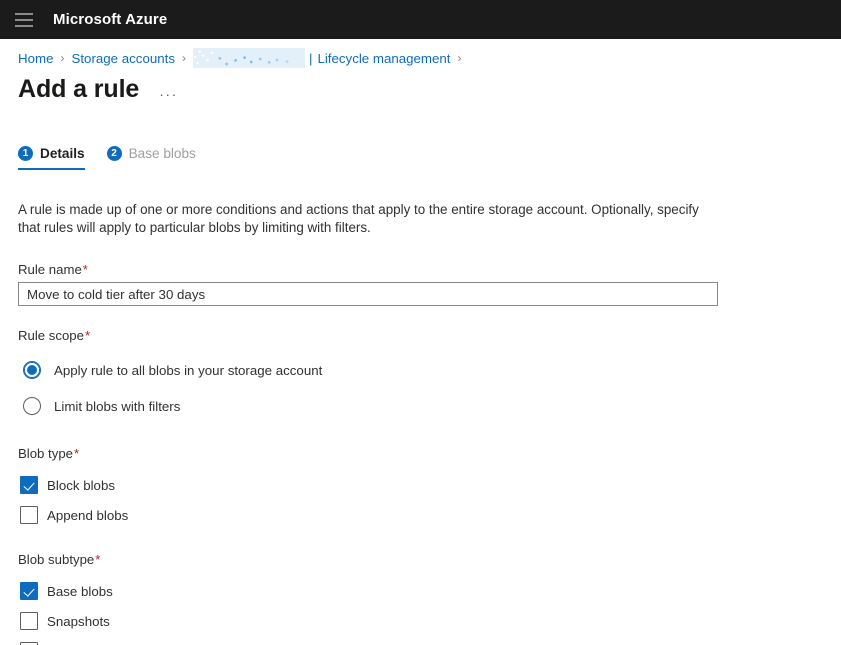 Image resolution: width=841 pixels, height=645 pixels. I want to click on checkbox-row-base-blobs: Base blobs, so click(368, 591).